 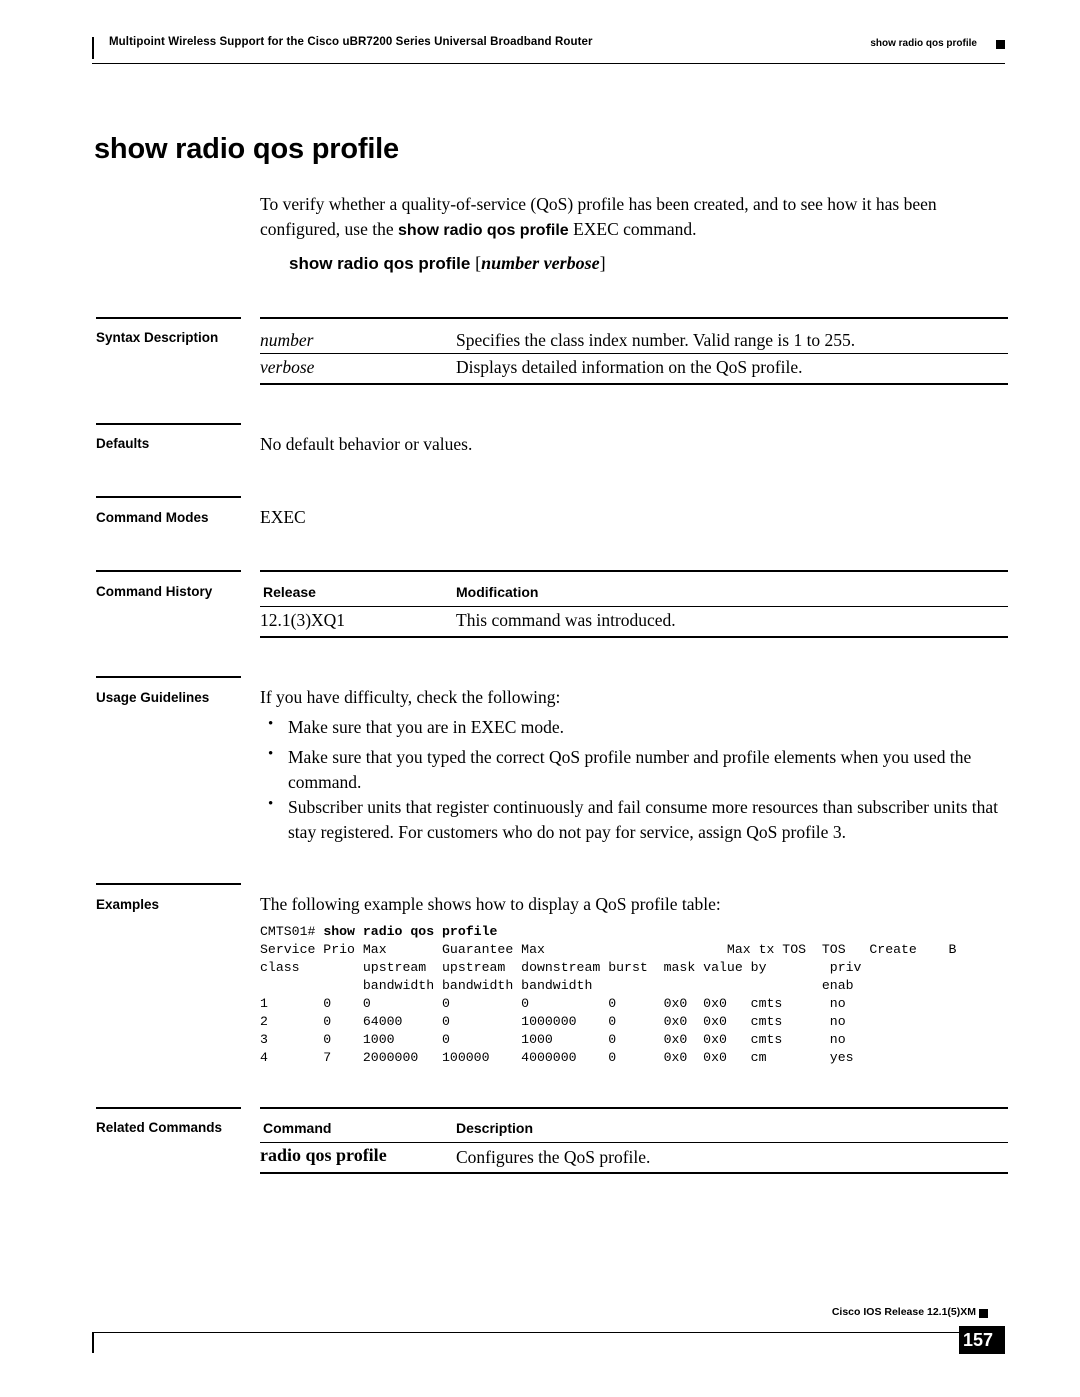 I want to click on header-rule, so click(x=548, y=63).